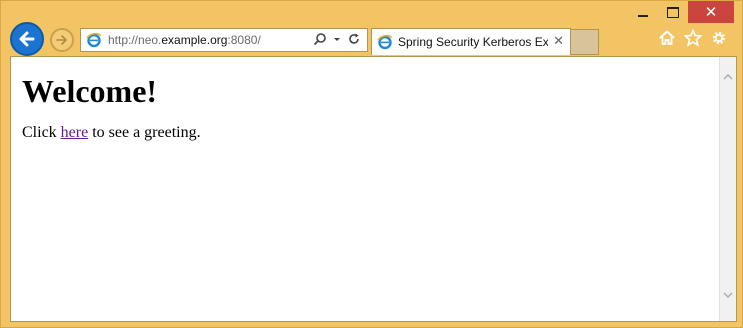  I want to click on forward-button, so click(62, 40).